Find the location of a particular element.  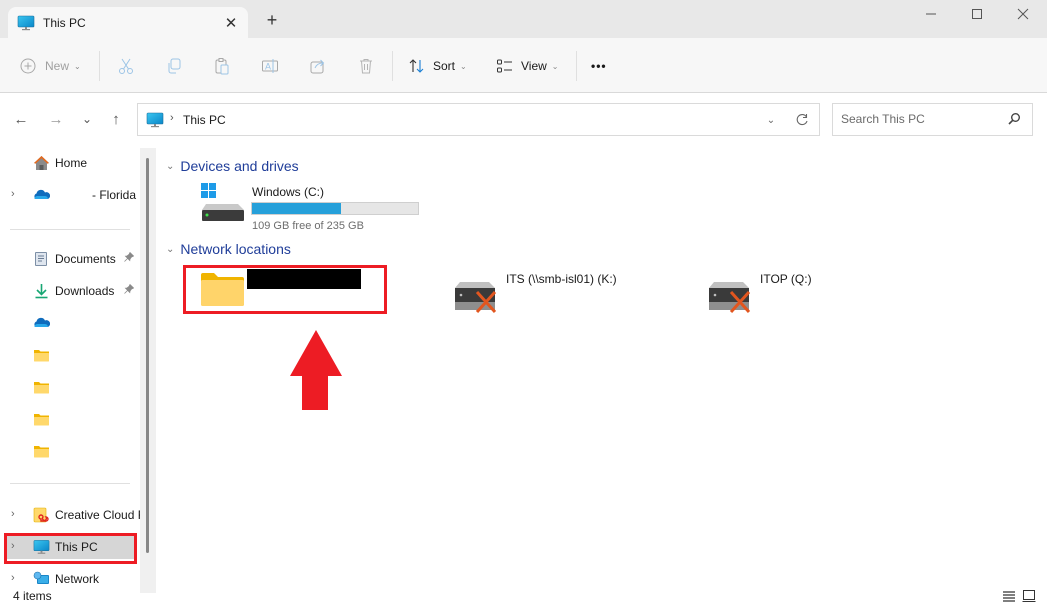

group-header-devices: ⌄ Devices and drives is located at coordinates (232, 166).